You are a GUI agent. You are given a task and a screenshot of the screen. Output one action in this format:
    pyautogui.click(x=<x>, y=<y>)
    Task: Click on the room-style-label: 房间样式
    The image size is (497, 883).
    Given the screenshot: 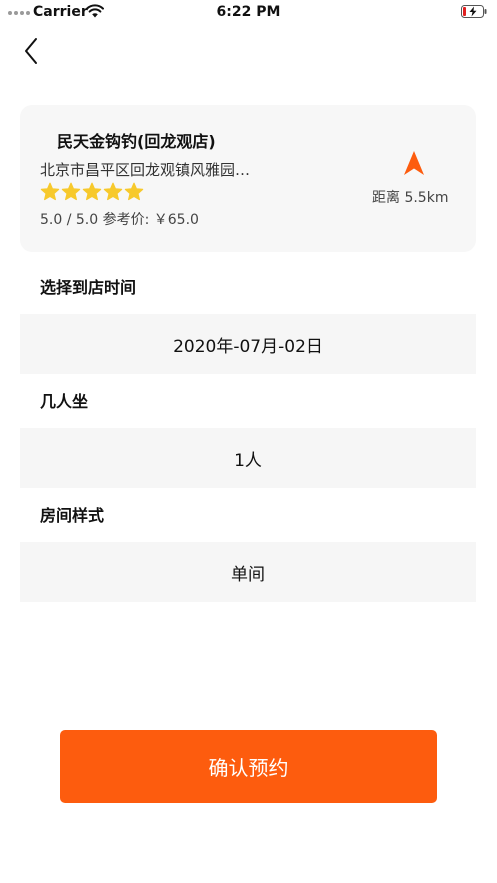 What is the action you would take?
    pyautogui.click(x=72, y=515)
    